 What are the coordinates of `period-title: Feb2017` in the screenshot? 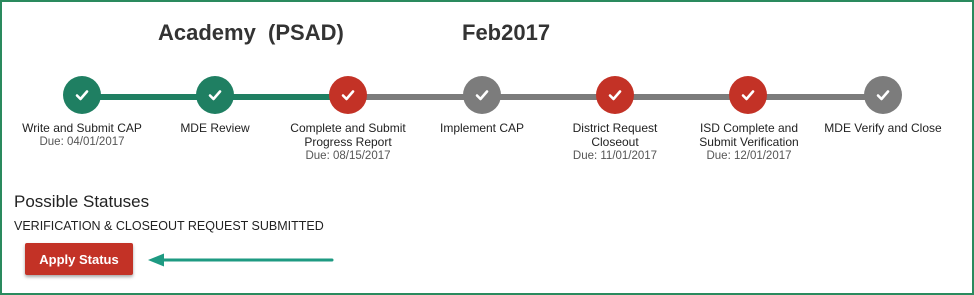 It's located at (506, 32).